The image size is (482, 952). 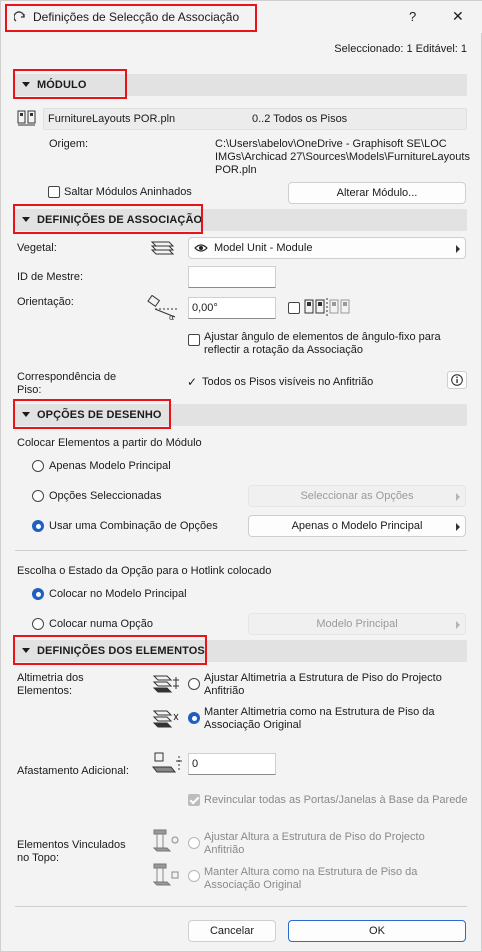 I want to click on elevation-label-line-2: Elementos:, so click(x=45, y=691).